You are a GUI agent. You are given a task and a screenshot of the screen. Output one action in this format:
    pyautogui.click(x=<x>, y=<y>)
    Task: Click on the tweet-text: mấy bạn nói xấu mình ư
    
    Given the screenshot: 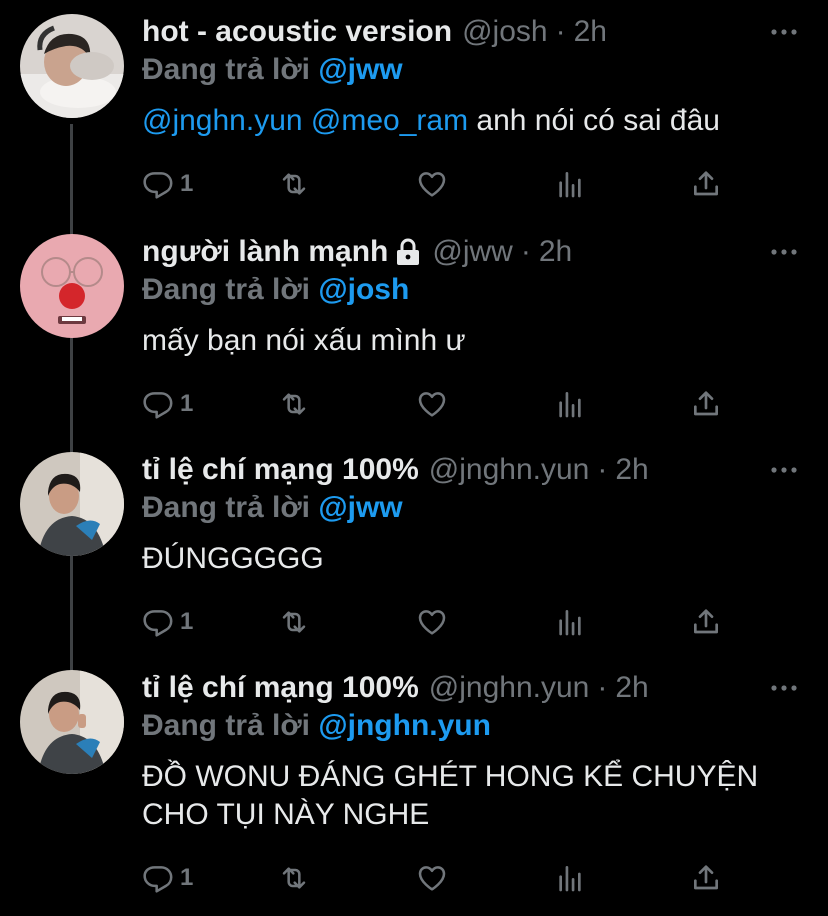 What is the action you would take?
    pyautogui.click(x=475, y=341)
    